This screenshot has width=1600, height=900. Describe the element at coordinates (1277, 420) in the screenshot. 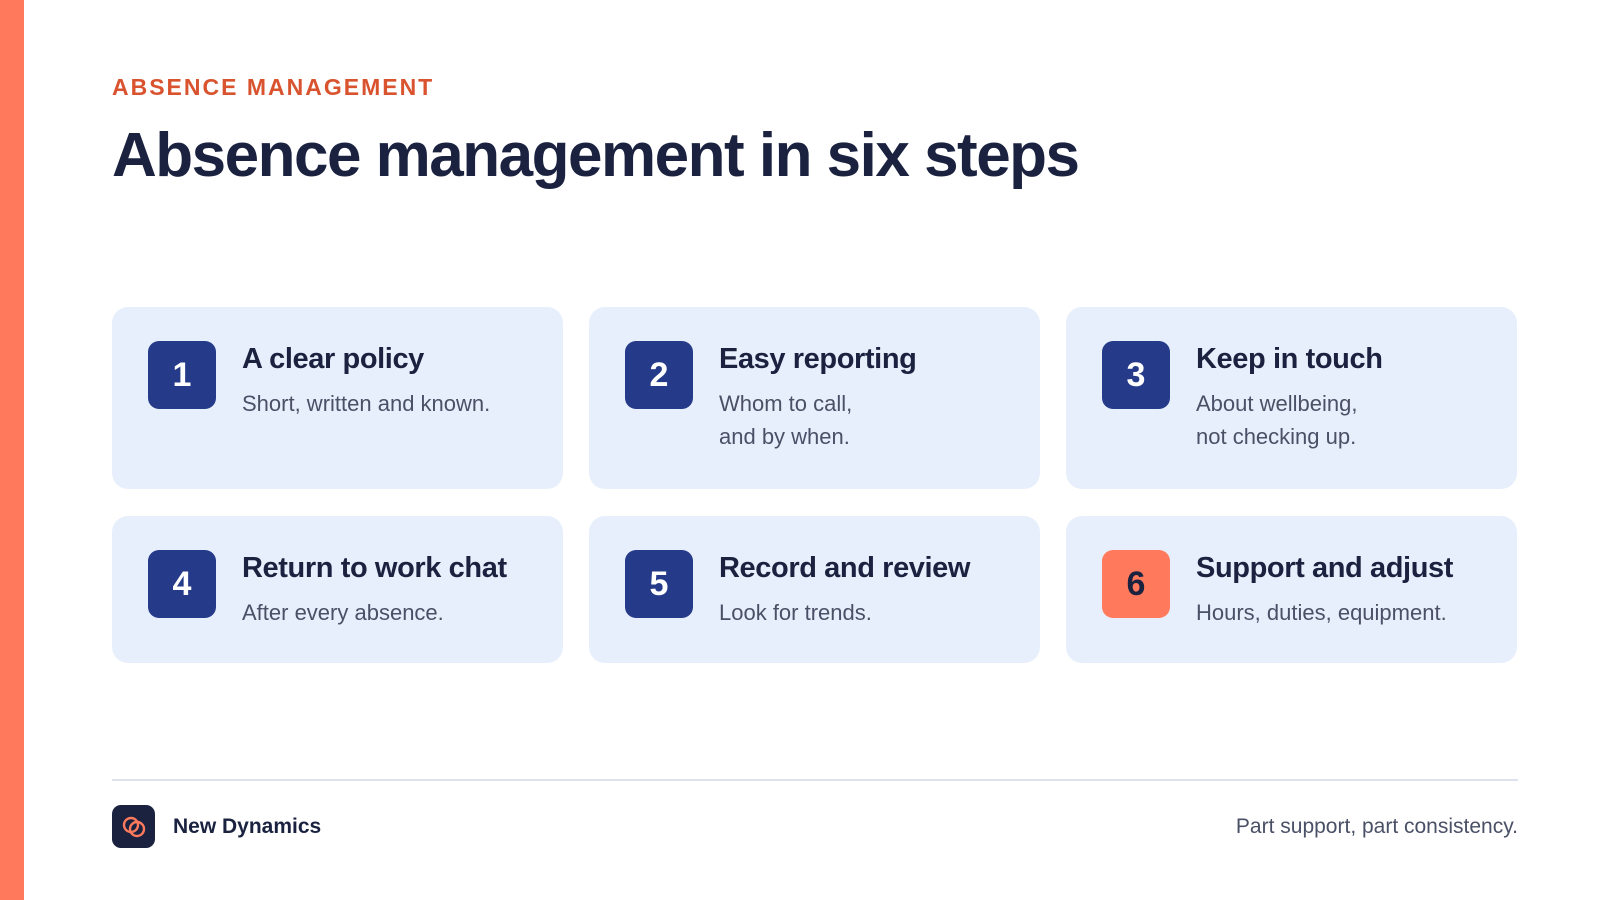

I see `step-description: About wellbeing, not checking up.` at that location.